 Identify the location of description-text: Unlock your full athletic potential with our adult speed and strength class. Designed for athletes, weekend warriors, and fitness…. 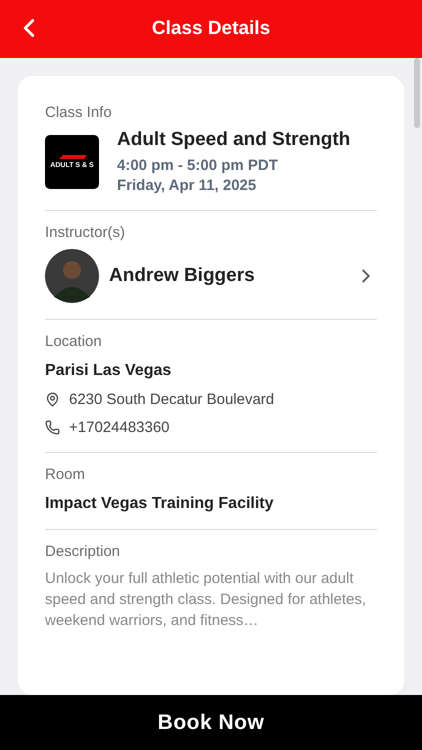
(206, 600).